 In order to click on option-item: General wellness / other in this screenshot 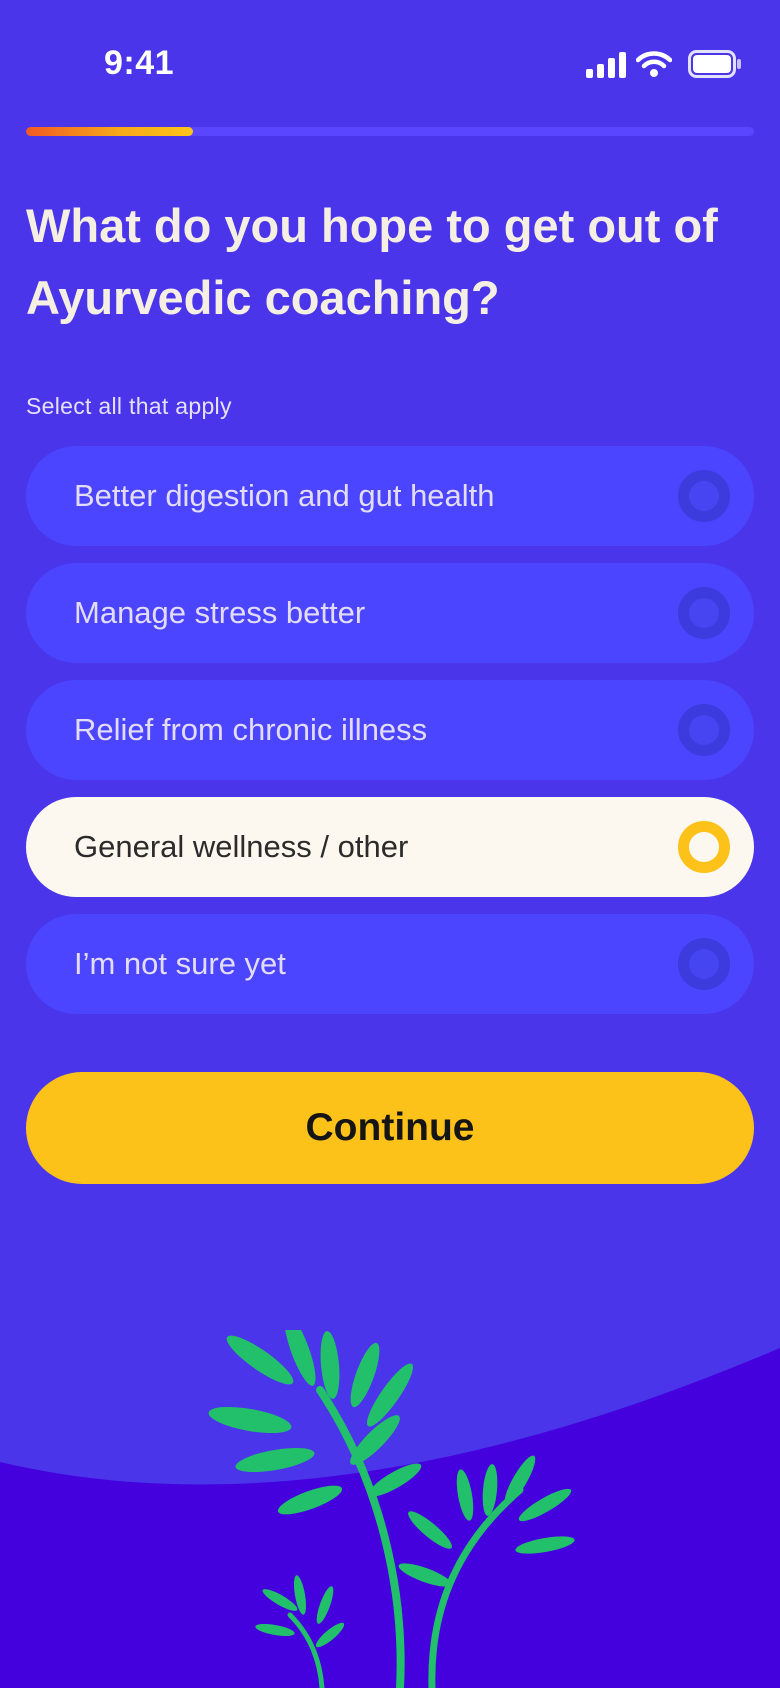, I will do `click(390, 847)`.